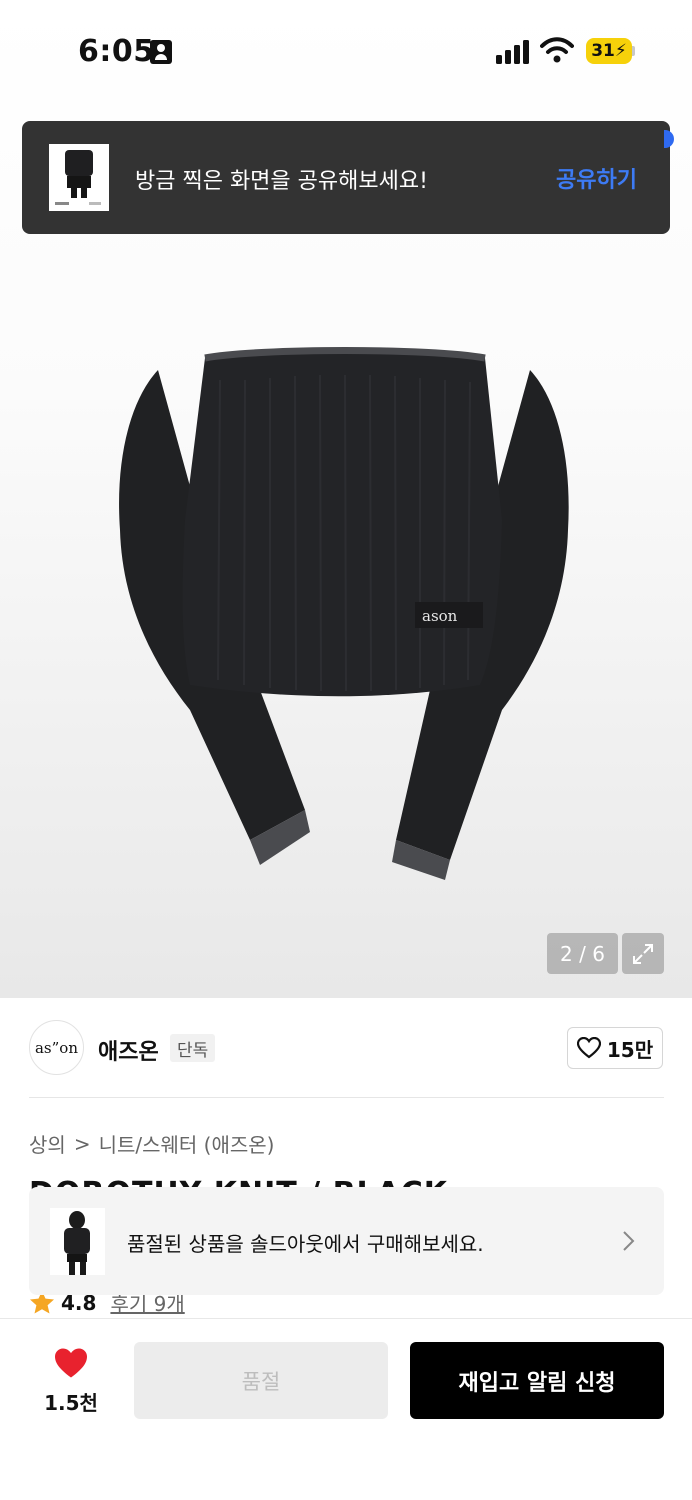 This screenshot has height=1500, width=692. I want to click on status-bar: 6:05 31 ⚡, so click(346, 50).